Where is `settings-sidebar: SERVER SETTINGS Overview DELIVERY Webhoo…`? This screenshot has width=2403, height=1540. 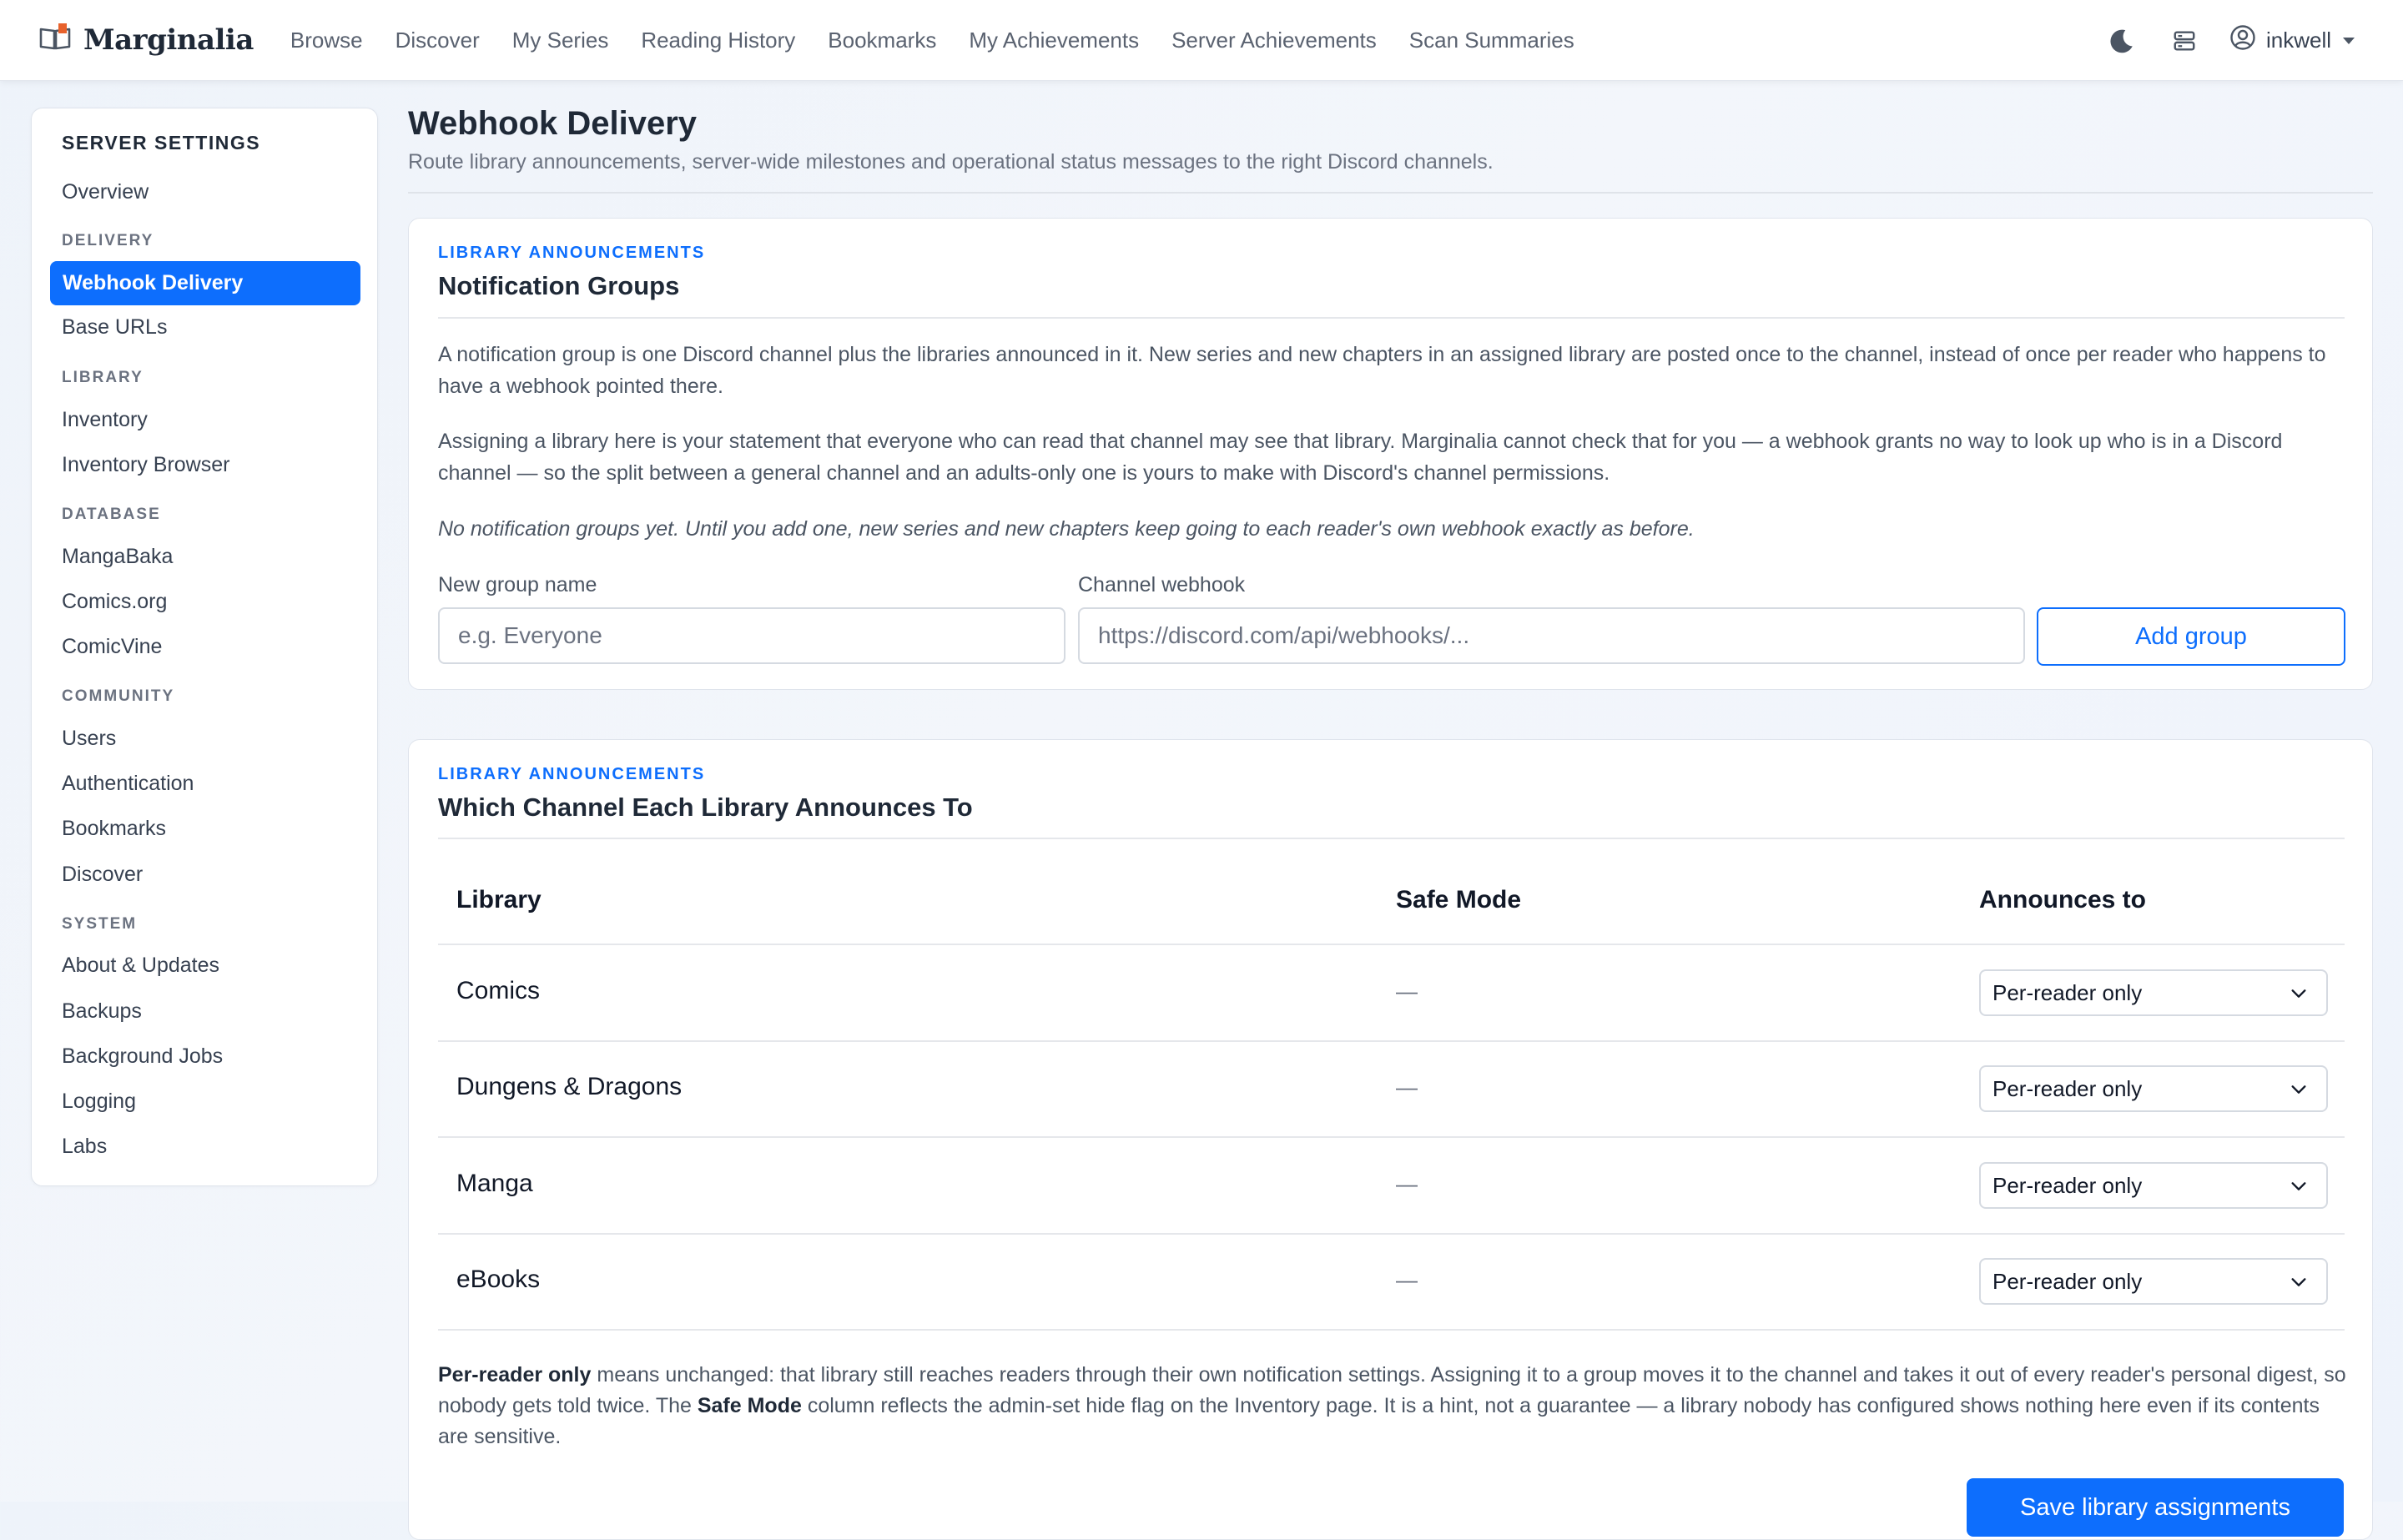 settings-sidebar: SERVER SETTINGS Overview DELIVERY Webhoo… is located at coordinates (204, 647).